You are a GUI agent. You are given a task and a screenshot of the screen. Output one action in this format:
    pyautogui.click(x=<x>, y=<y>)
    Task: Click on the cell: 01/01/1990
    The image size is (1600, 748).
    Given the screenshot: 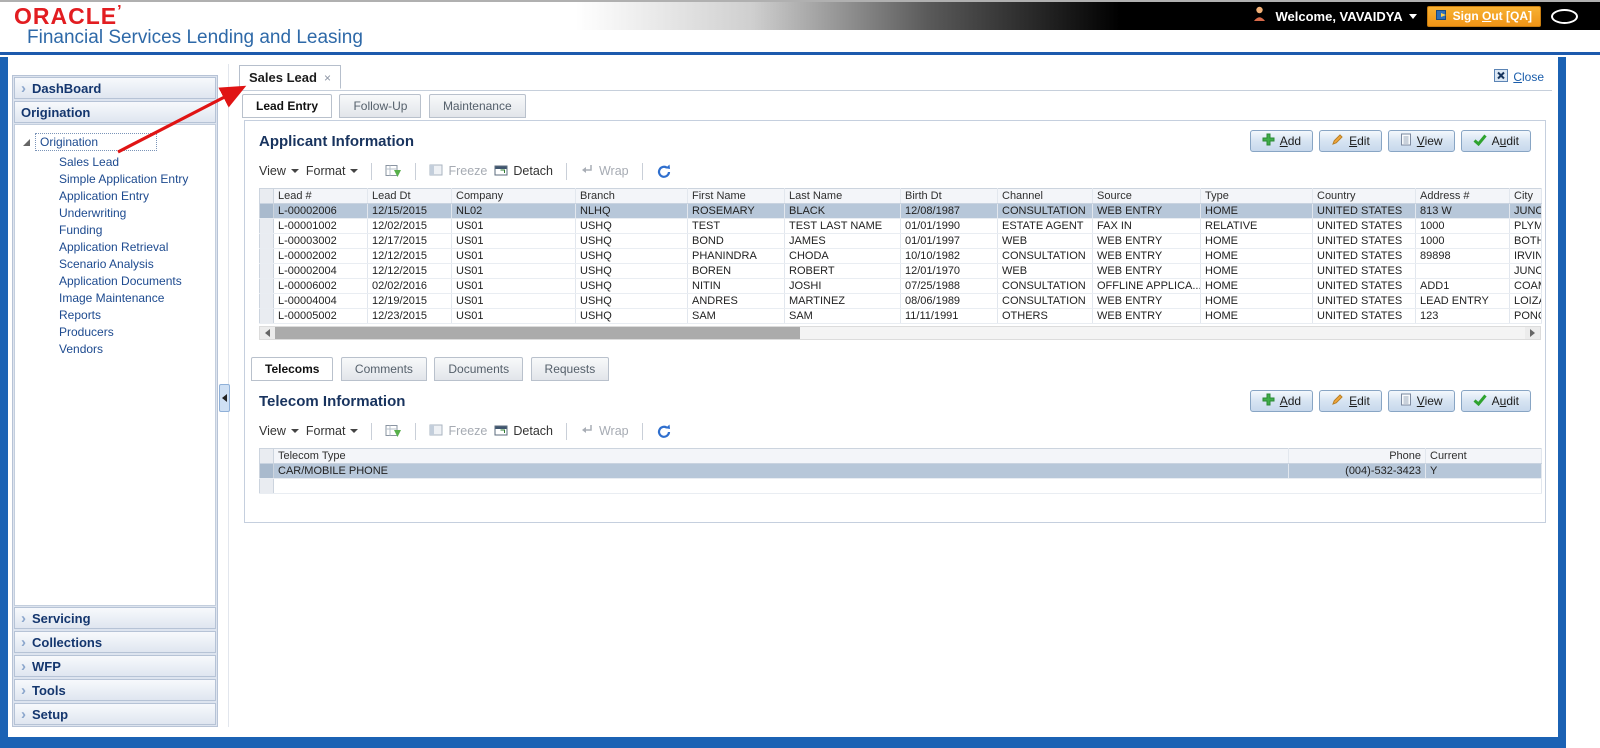 What is the action you would take?
    pyautogui.click(x=949, y=226)
    